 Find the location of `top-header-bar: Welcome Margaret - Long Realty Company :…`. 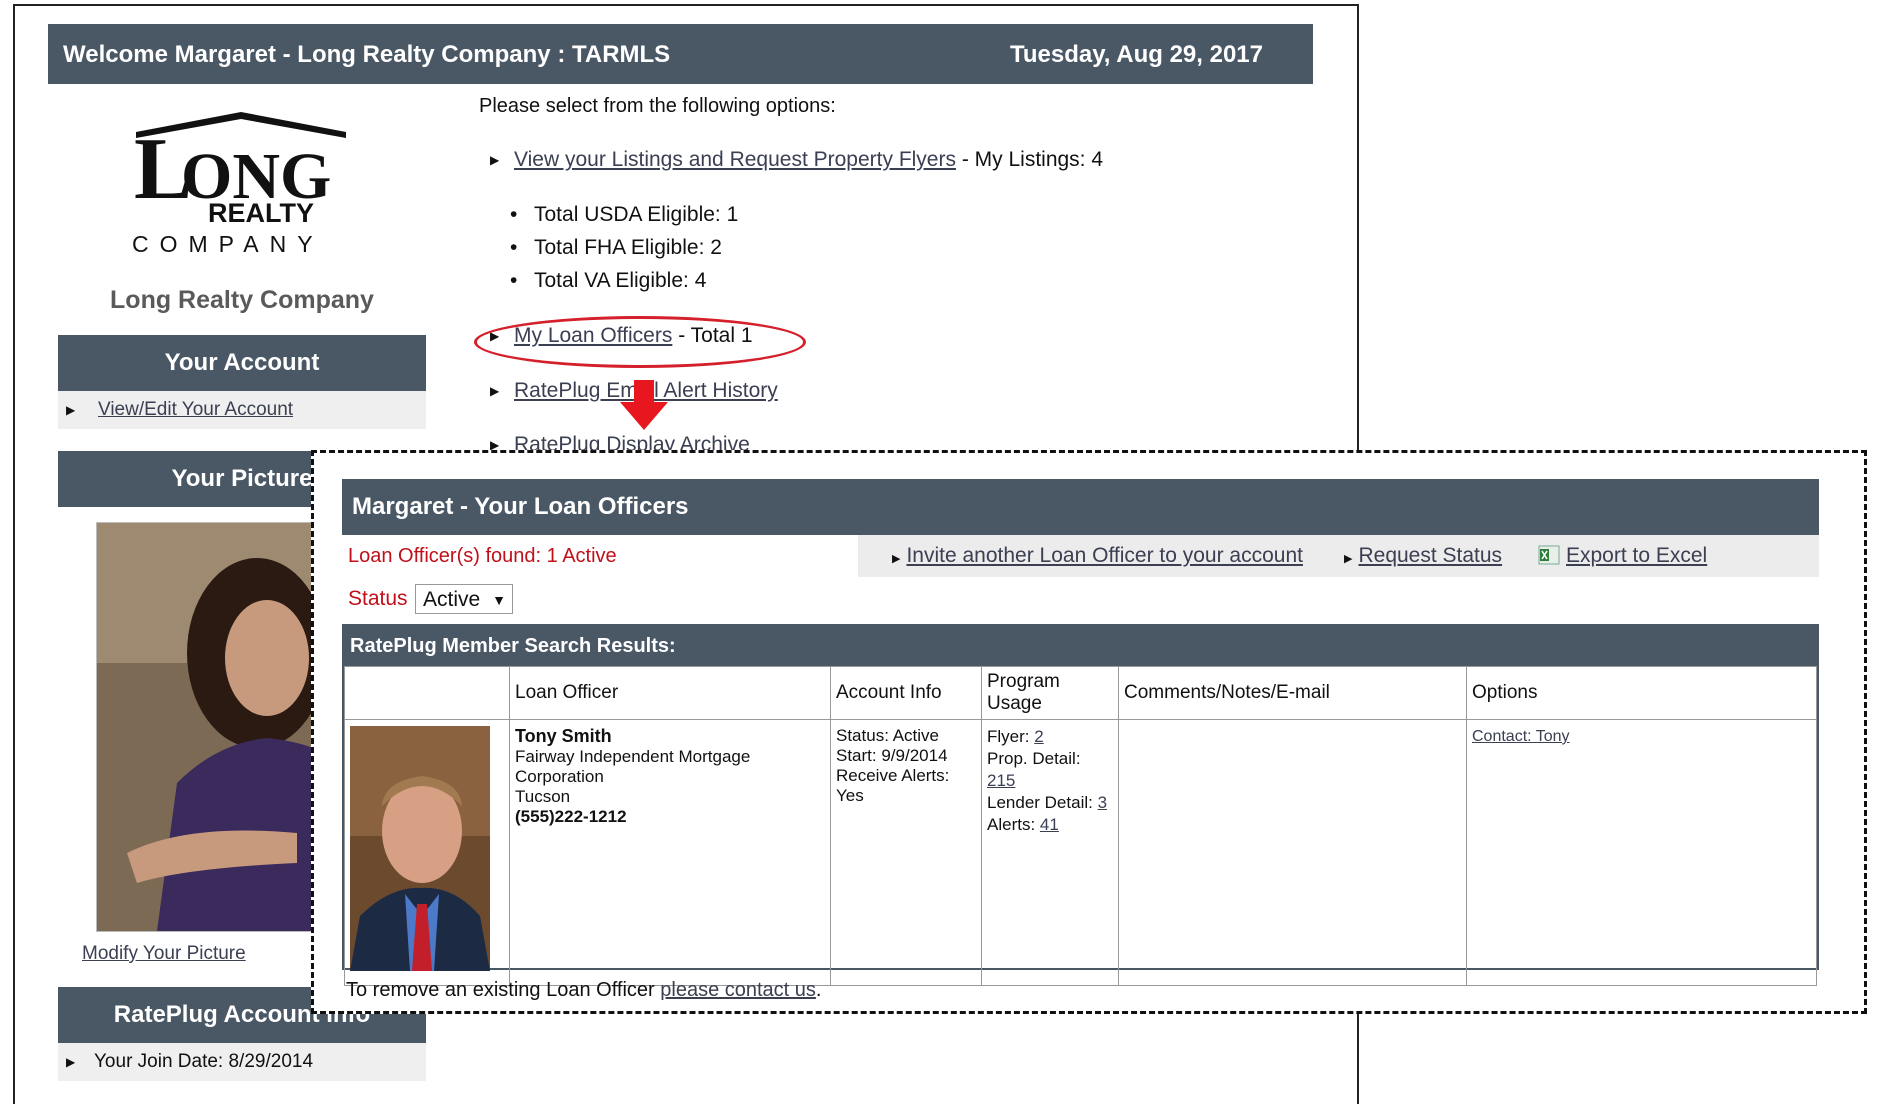

top-header-bar: Welcome Margaret - Long Realty Company :… is located at coordinates (680, 54).